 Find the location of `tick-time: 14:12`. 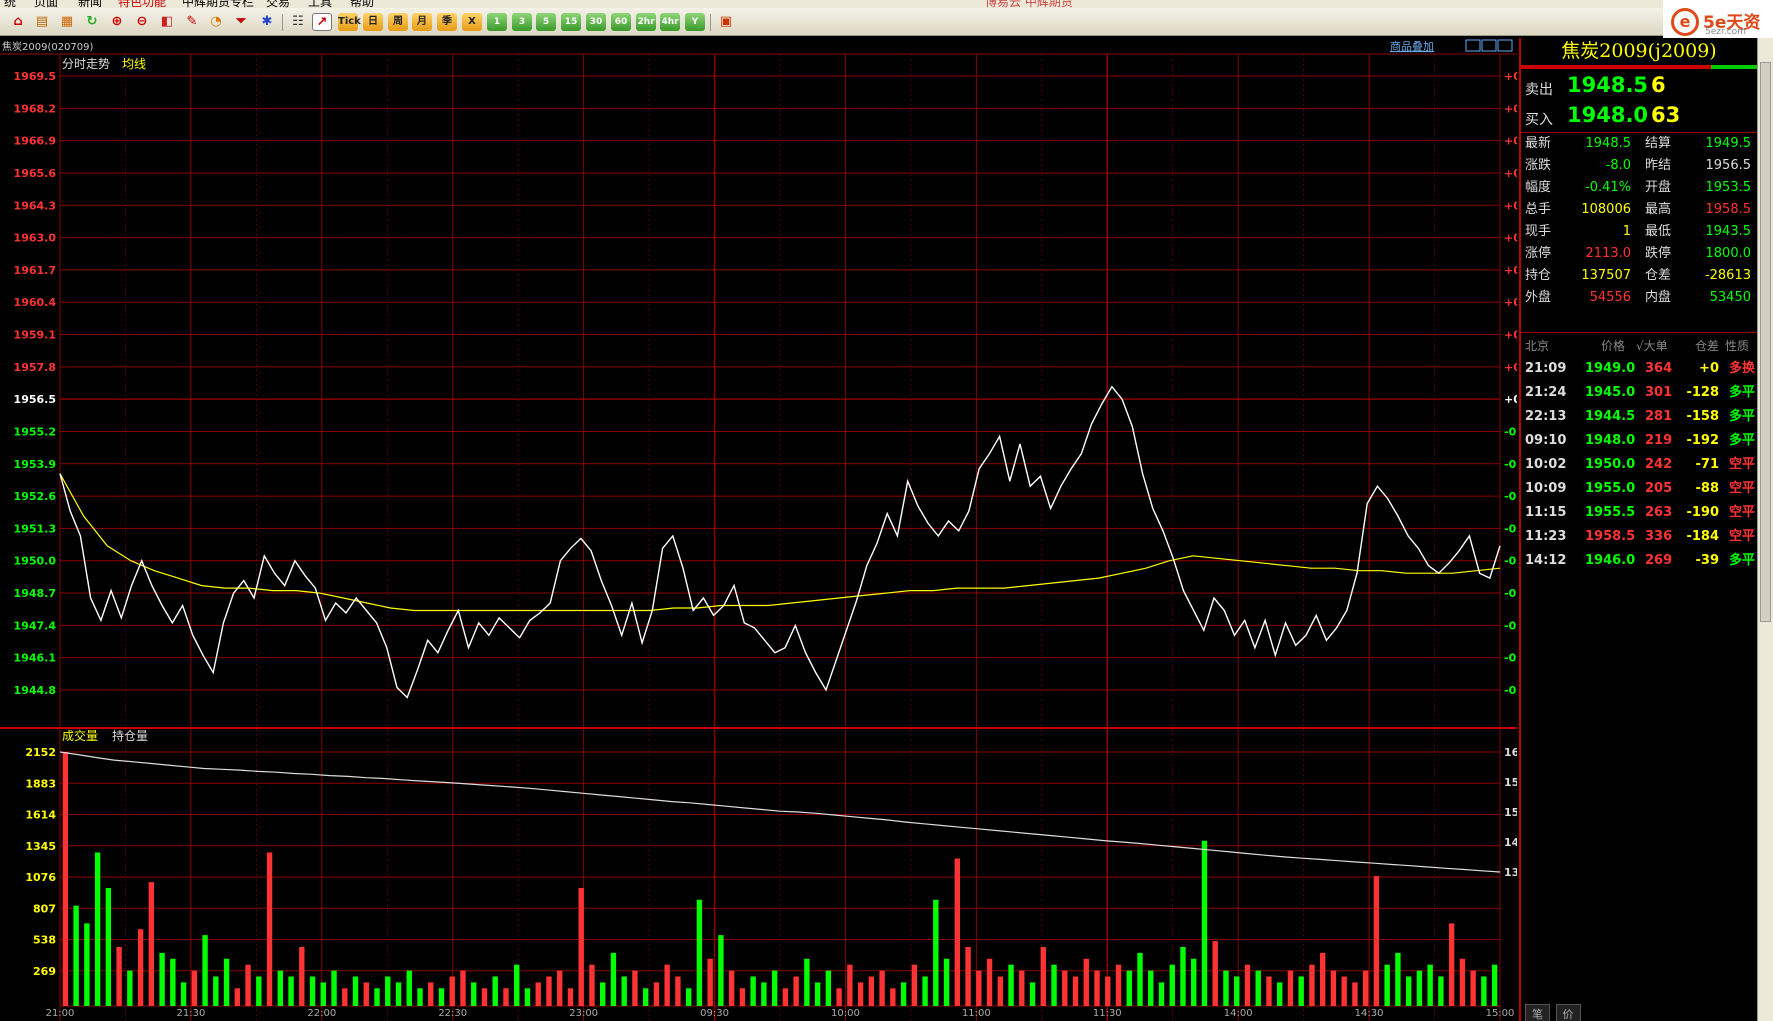

tick-time: 14:12 is located at coordinates (1546, 560).